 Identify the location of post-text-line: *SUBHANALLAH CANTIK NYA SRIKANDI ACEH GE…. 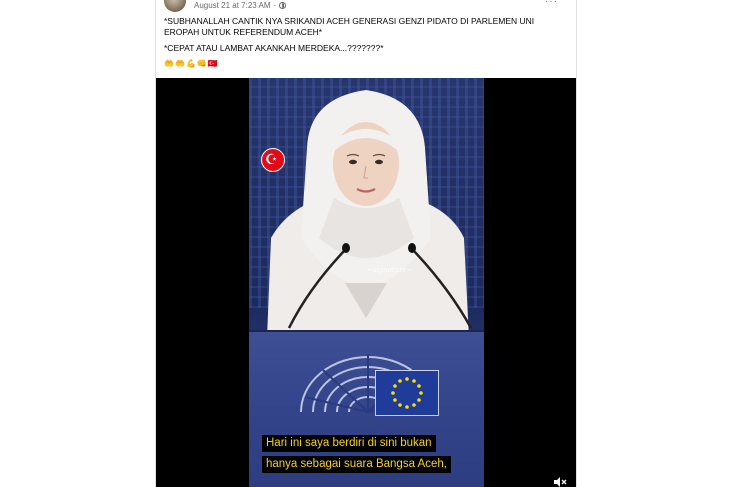
(349, 26).